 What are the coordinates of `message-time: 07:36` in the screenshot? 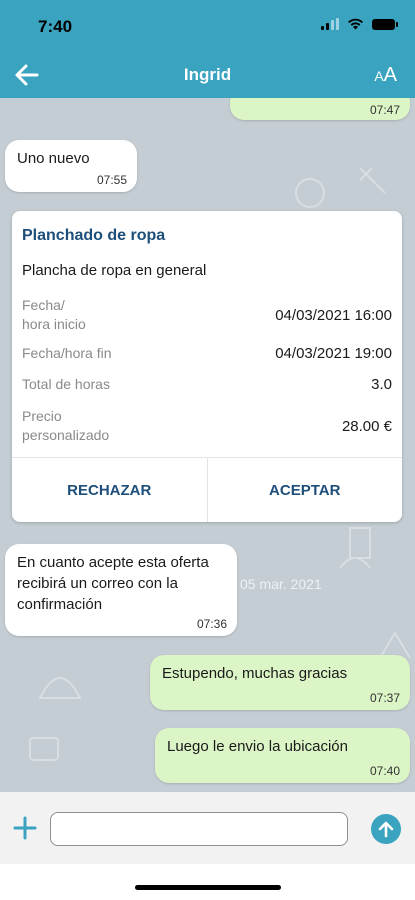 It's located at (211, 624).